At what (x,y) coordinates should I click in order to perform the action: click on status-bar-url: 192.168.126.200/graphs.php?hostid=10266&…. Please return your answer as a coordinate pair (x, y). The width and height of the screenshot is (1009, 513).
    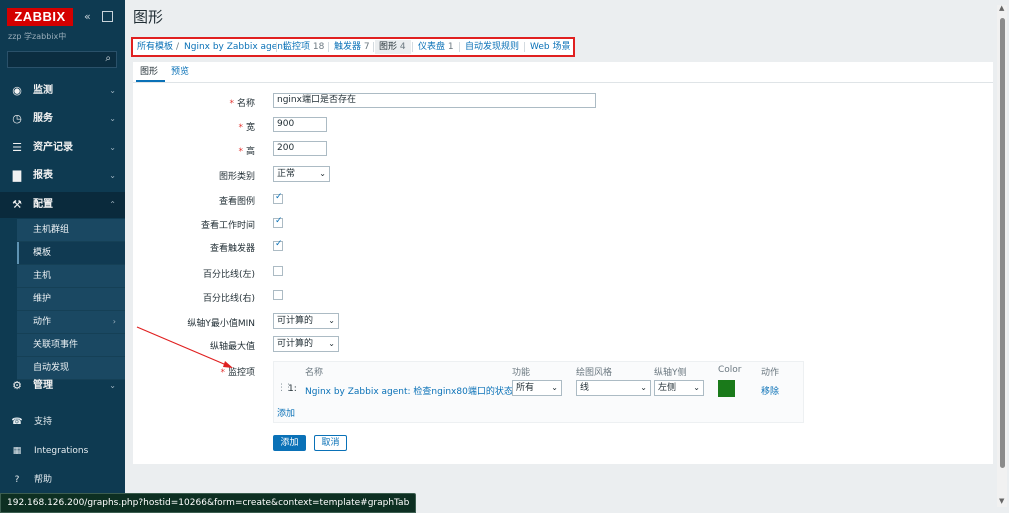
    Looking at the image, I should click on (208, 503).